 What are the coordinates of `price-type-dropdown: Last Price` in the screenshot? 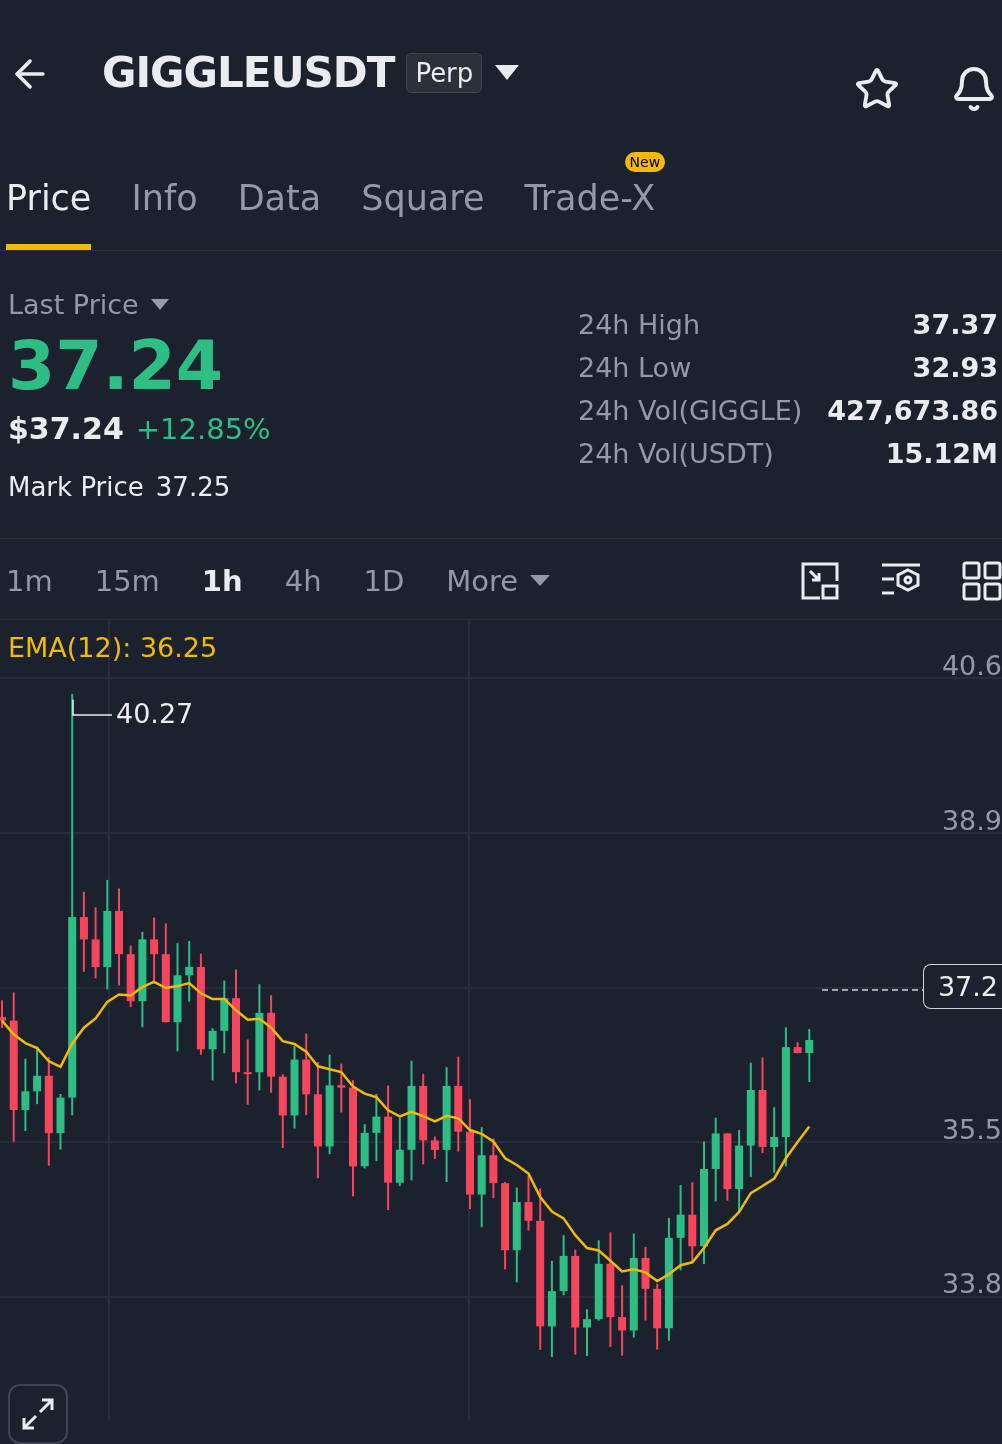 It's located at (293, 304).